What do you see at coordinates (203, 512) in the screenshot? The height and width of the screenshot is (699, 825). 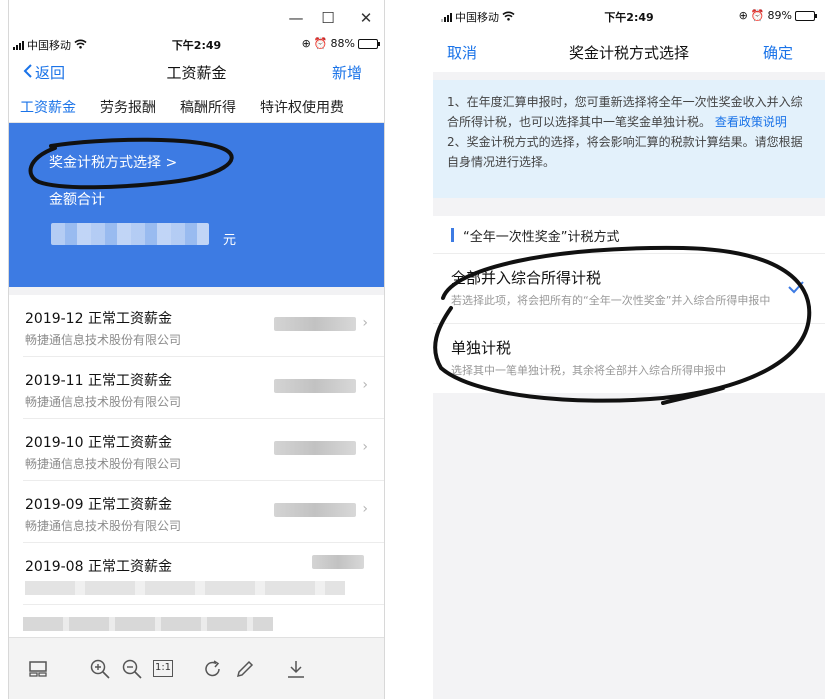 I see `list-item: 2019-09 正常工资薪金 畅捷通信息技术股份有限公司 ›` at bounding box center [203, 512].